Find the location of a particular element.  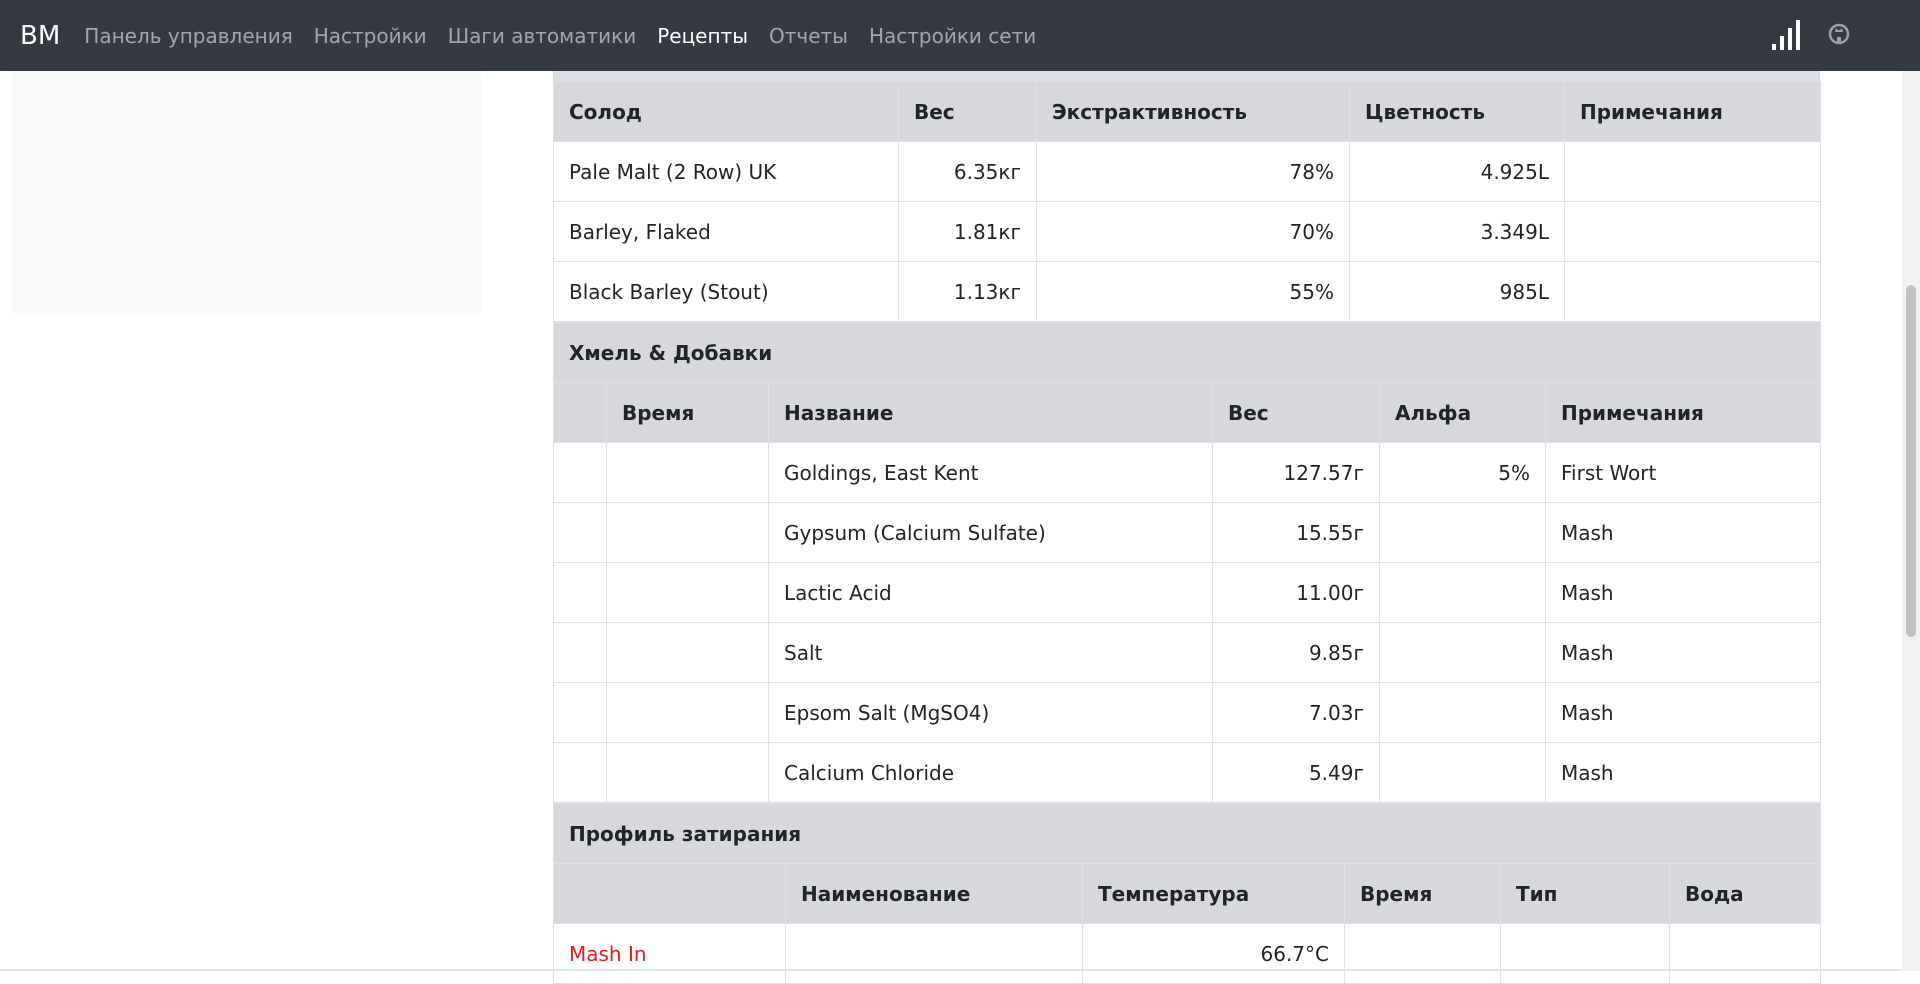

mash-step-time is located at coordinates (1422, 953).